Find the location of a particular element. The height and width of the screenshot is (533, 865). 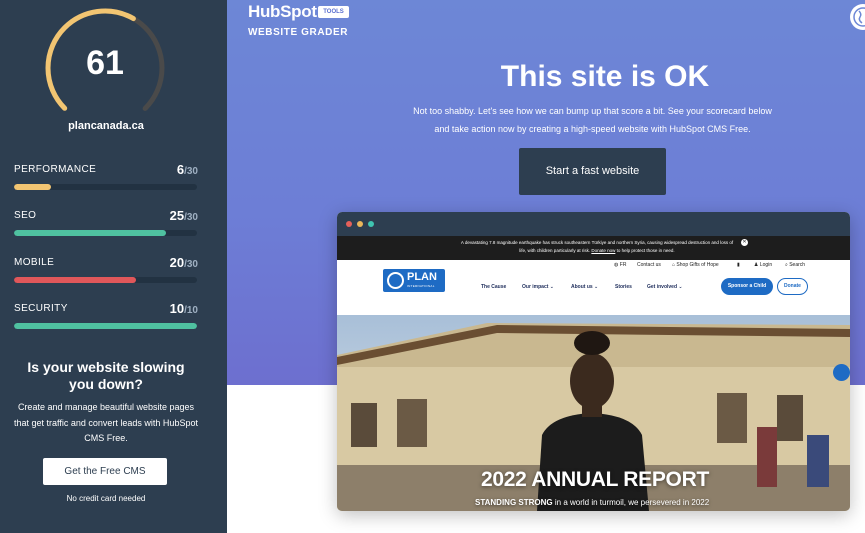

search-link: ⌕ Search is located at coordinates (795, 265).